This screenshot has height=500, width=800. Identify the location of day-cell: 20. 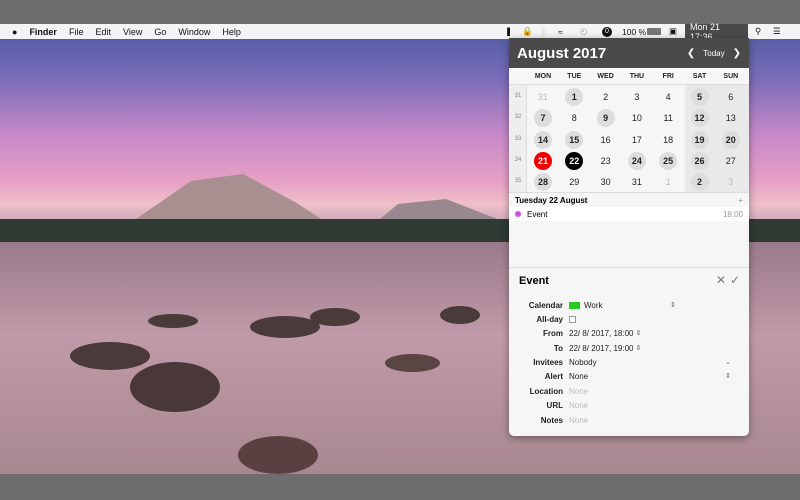
(730, 139).